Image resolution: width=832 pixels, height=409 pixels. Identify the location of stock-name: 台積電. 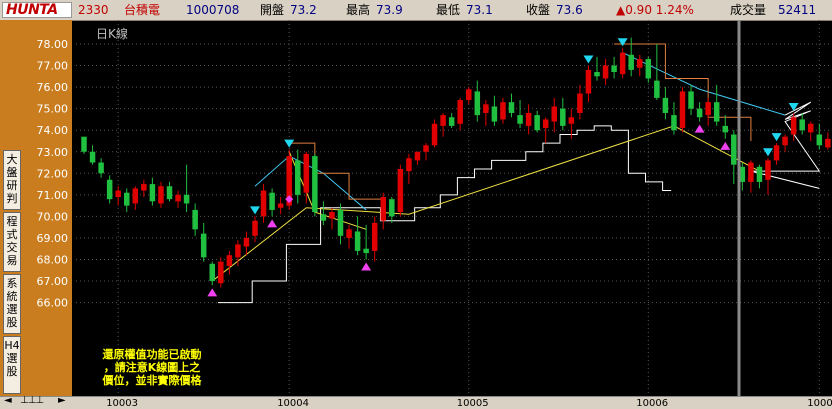
(142, 10).